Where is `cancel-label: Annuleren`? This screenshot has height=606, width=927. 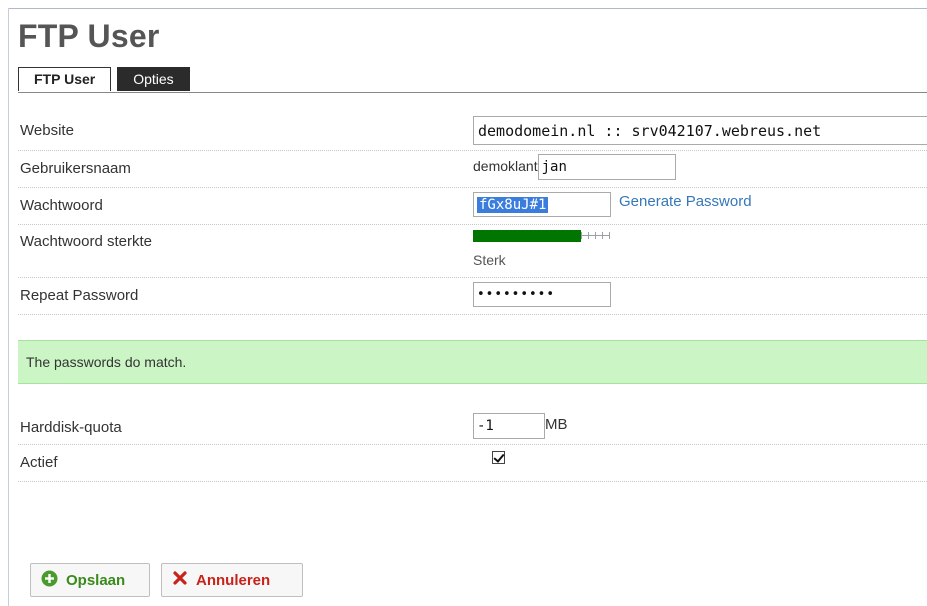 cancel-label: Annuleren is located at coordinates (233, 580).